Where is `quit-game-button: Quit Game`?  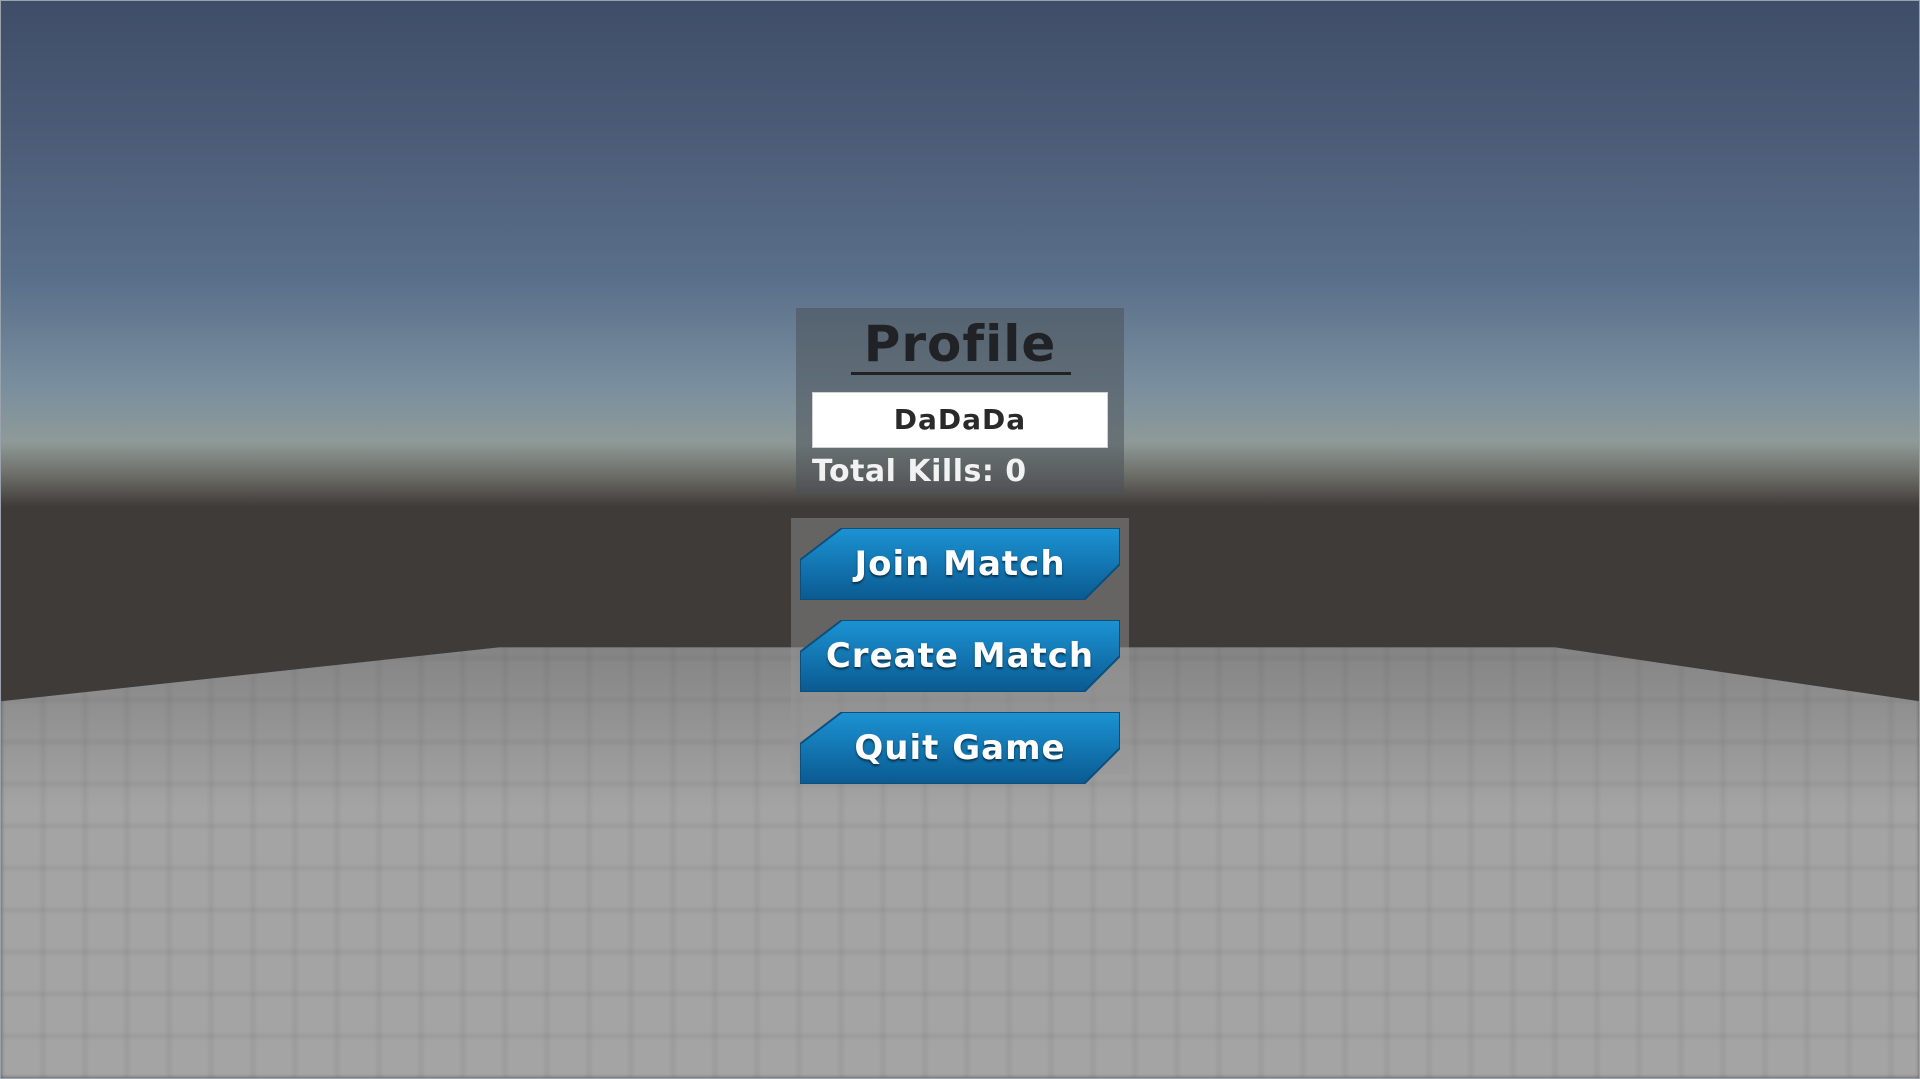
quit-game-button: Quit Game is located at coordinates (960, 748).